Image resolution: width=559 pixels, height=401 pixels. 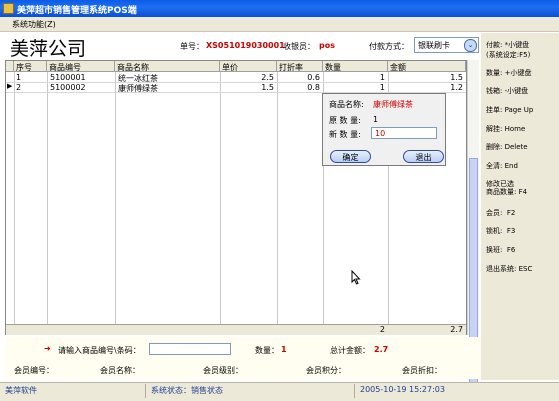 I want to click on row-seq: 2, so click(x=19, y=87).